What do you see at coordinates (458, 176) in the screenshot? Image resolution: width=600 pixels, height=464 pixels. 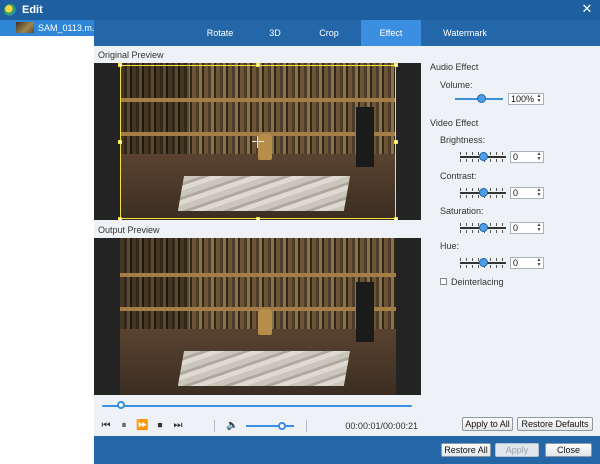 I see `contrast-label: Contrast:` at bounding box center [458, 176].